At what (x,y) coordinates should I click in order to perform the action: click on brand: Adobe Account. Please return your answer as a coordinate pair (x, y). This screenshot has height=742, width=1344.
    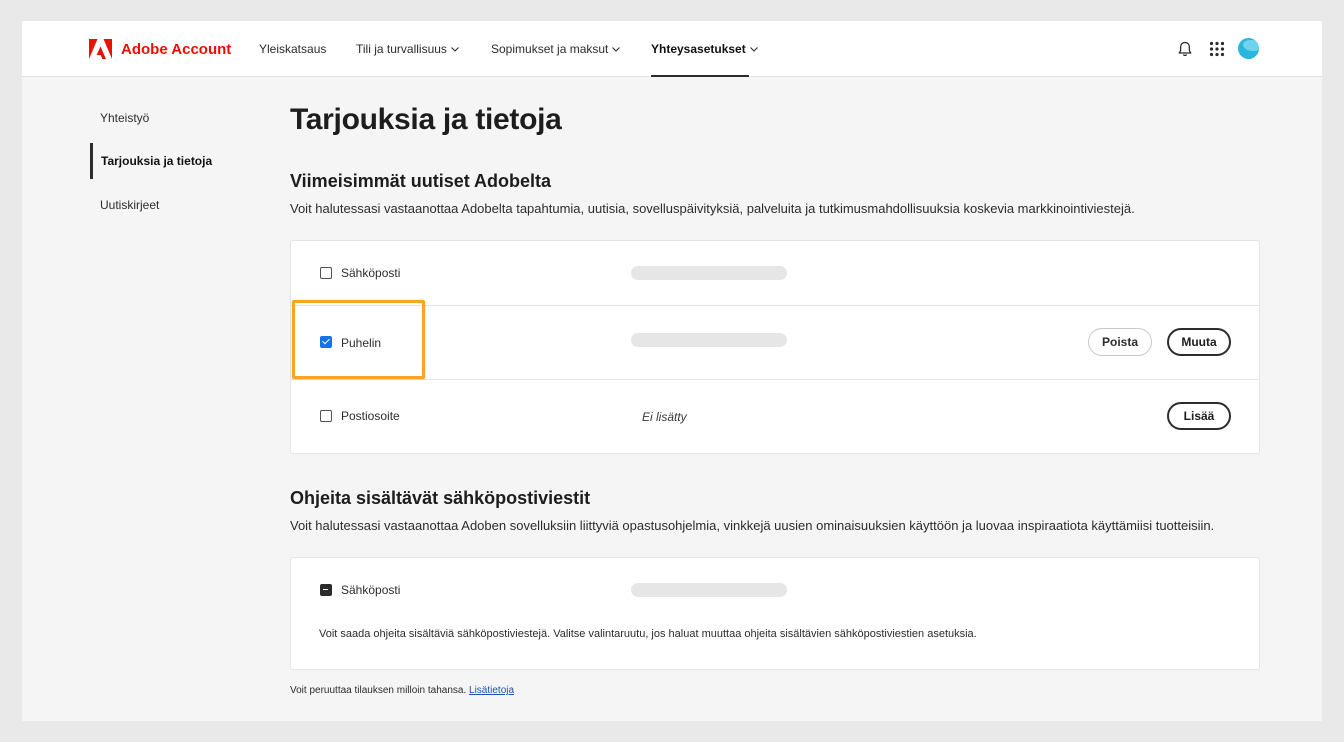
    Looking at the image, I should click on (160, 49).